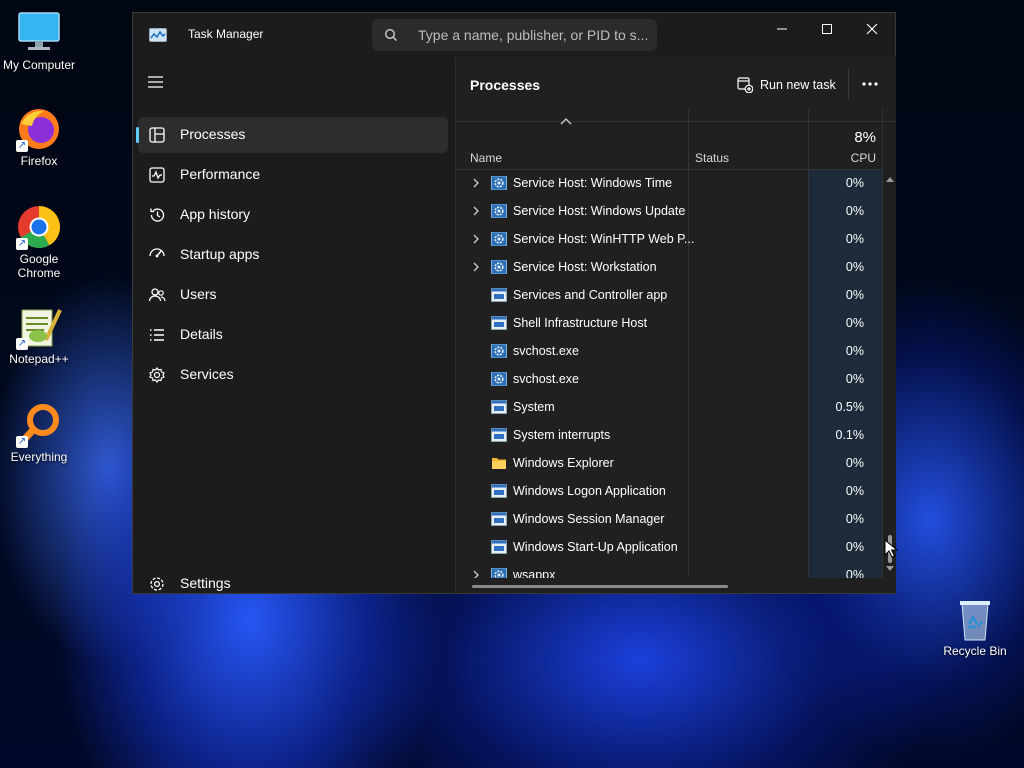 Image resolution: width=1024 pixels, height=768 pixels. Describe the element at coordinates (158, 35) in the screenshot. I see `task-manager-app-icon` at that location.